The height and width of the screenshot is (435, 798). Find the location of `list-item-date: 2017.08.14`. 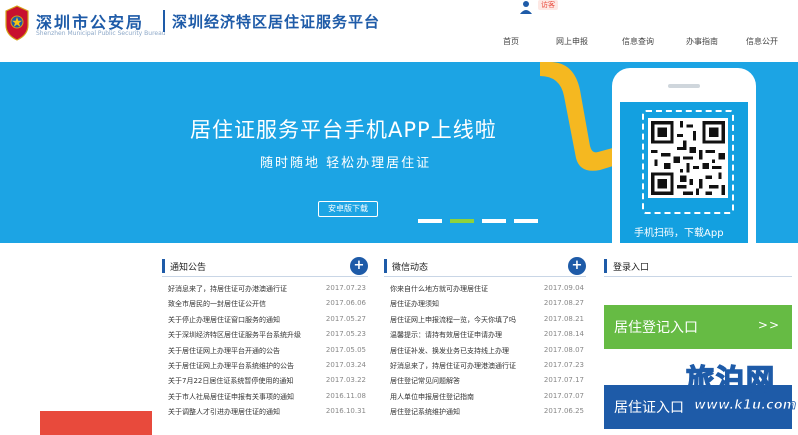

list-item-date: 2017.08.14 is located at coordinates (563, 334).